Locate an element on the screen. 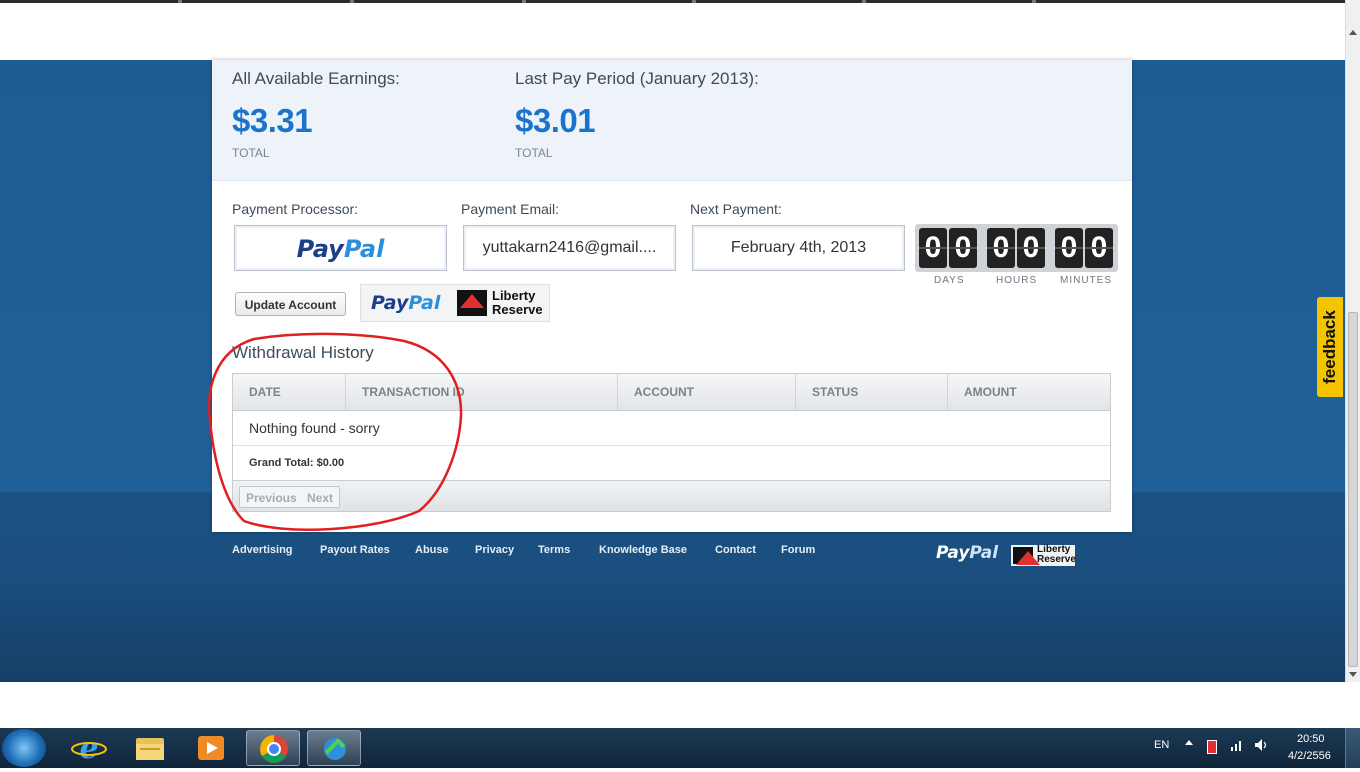 This screenshot has width=1360, height=772. vertical-scrollbar is located at coordinates (1352, 341).